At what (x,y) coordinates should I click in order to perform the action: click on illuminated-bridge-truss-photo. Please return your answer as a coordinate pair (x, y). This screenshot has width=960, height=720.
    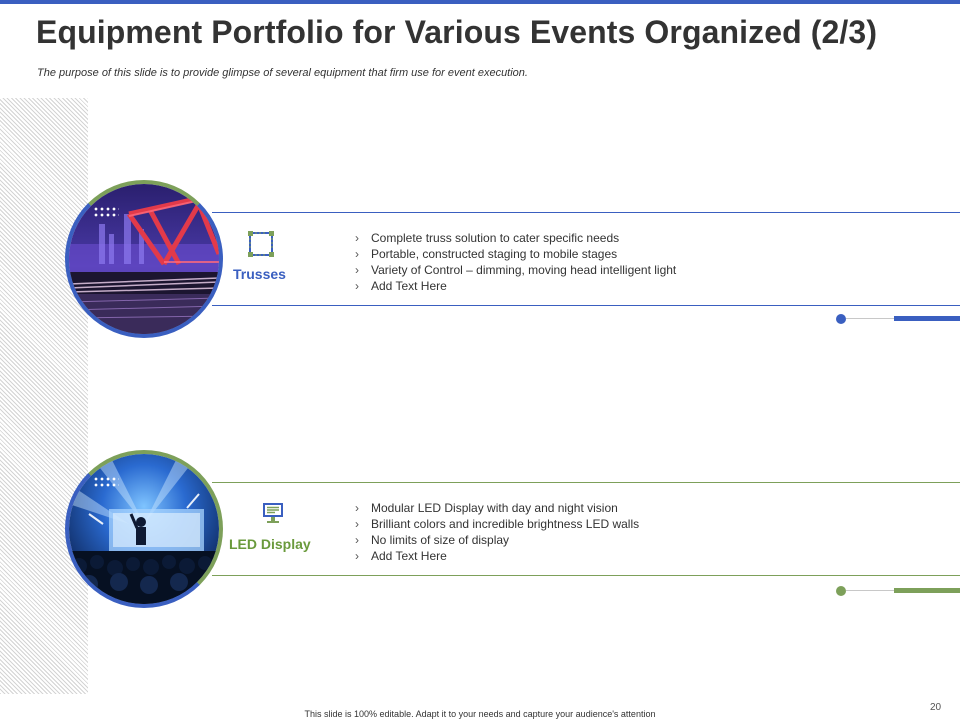
    Looking at the image, I should click on (144, 259).